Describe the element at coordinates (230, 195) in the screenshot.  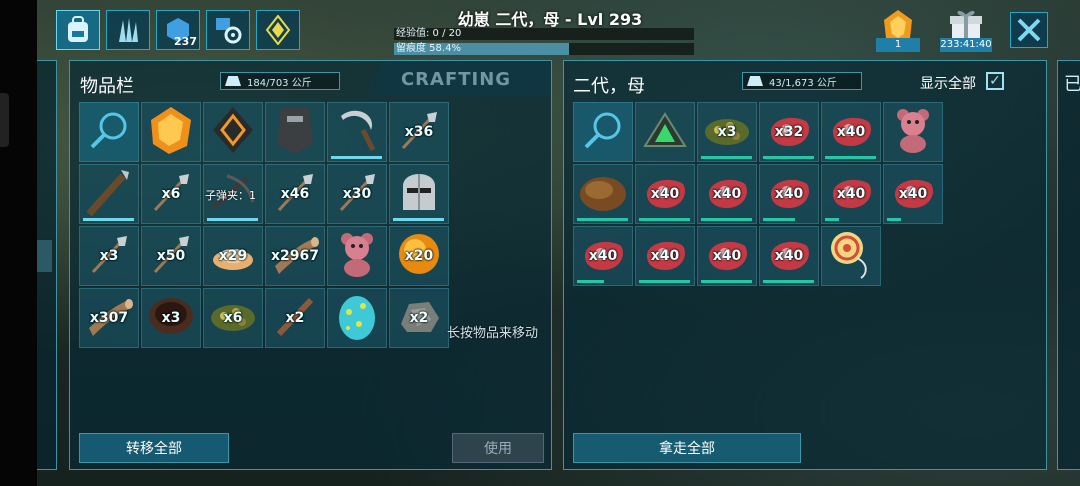
I see `item-ammo-label: 子弹夹：1` at that location.